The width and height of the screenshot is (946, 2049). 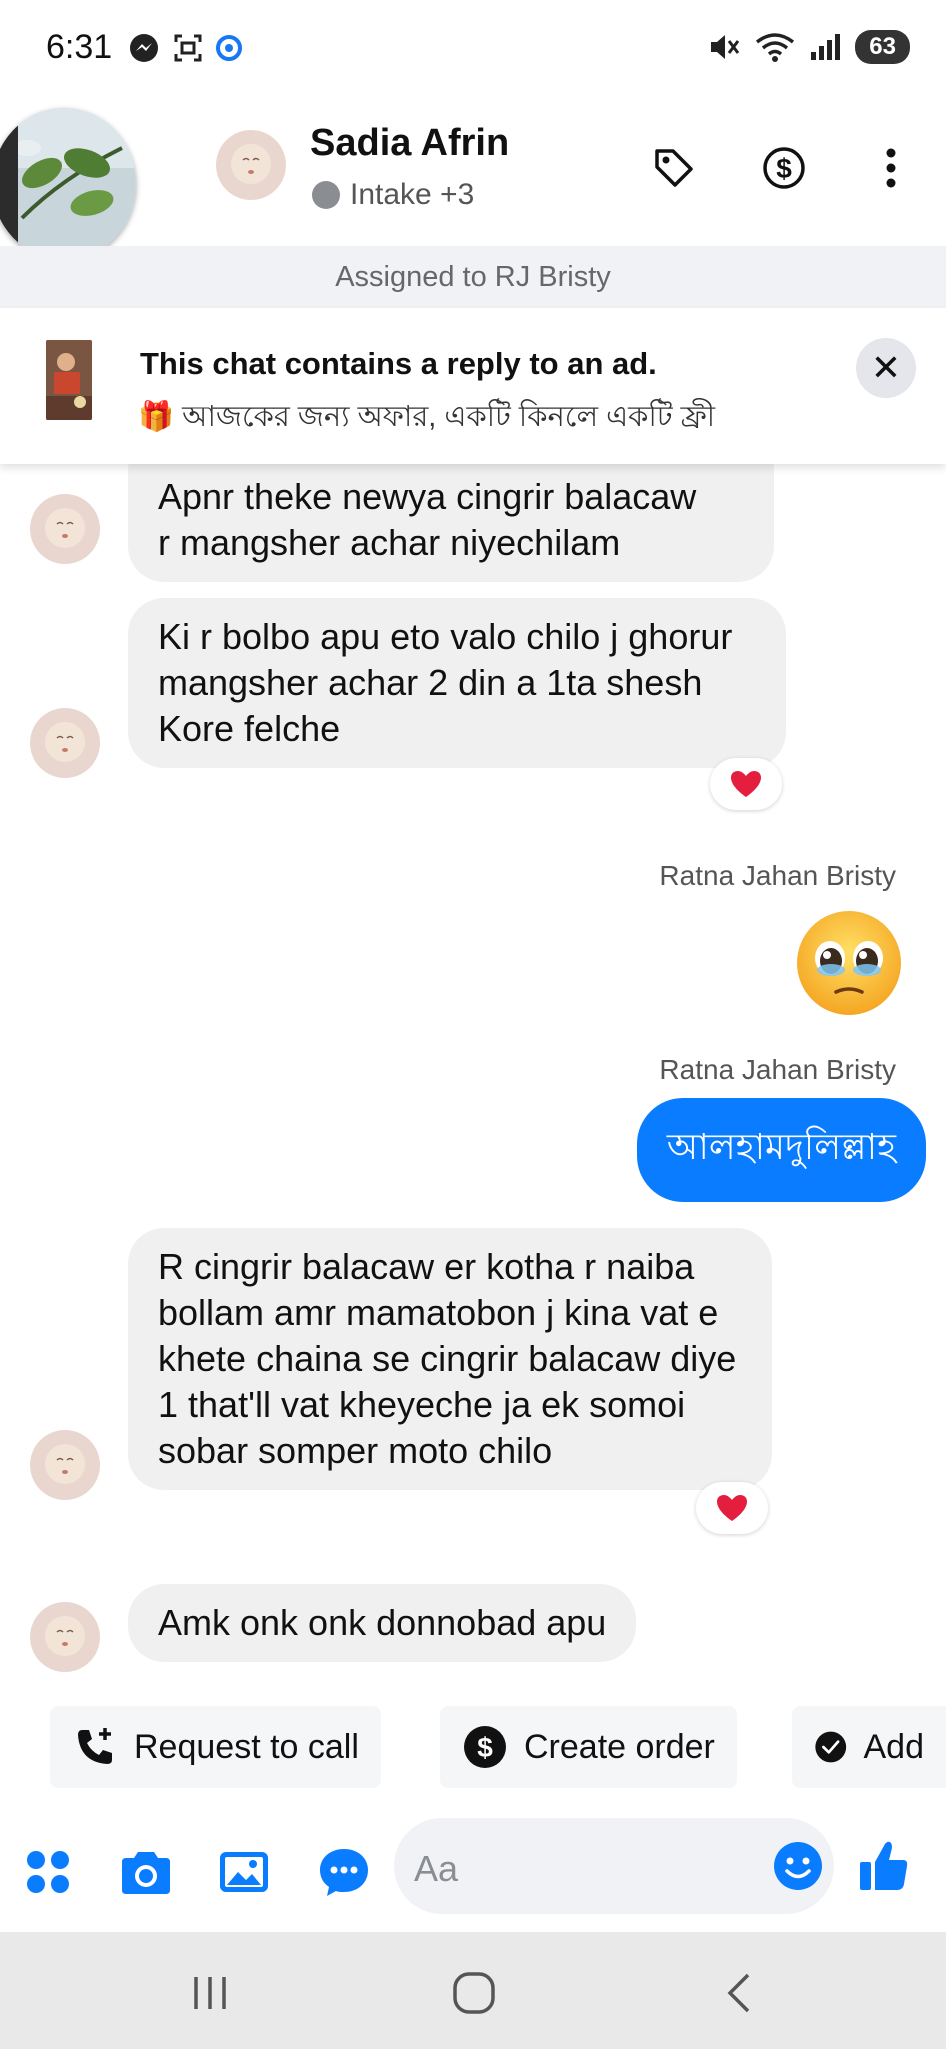 What do you see at coordinates (251, 165) in the screenshot?
I see `contact-avatar` at bounding box center [251, 165].